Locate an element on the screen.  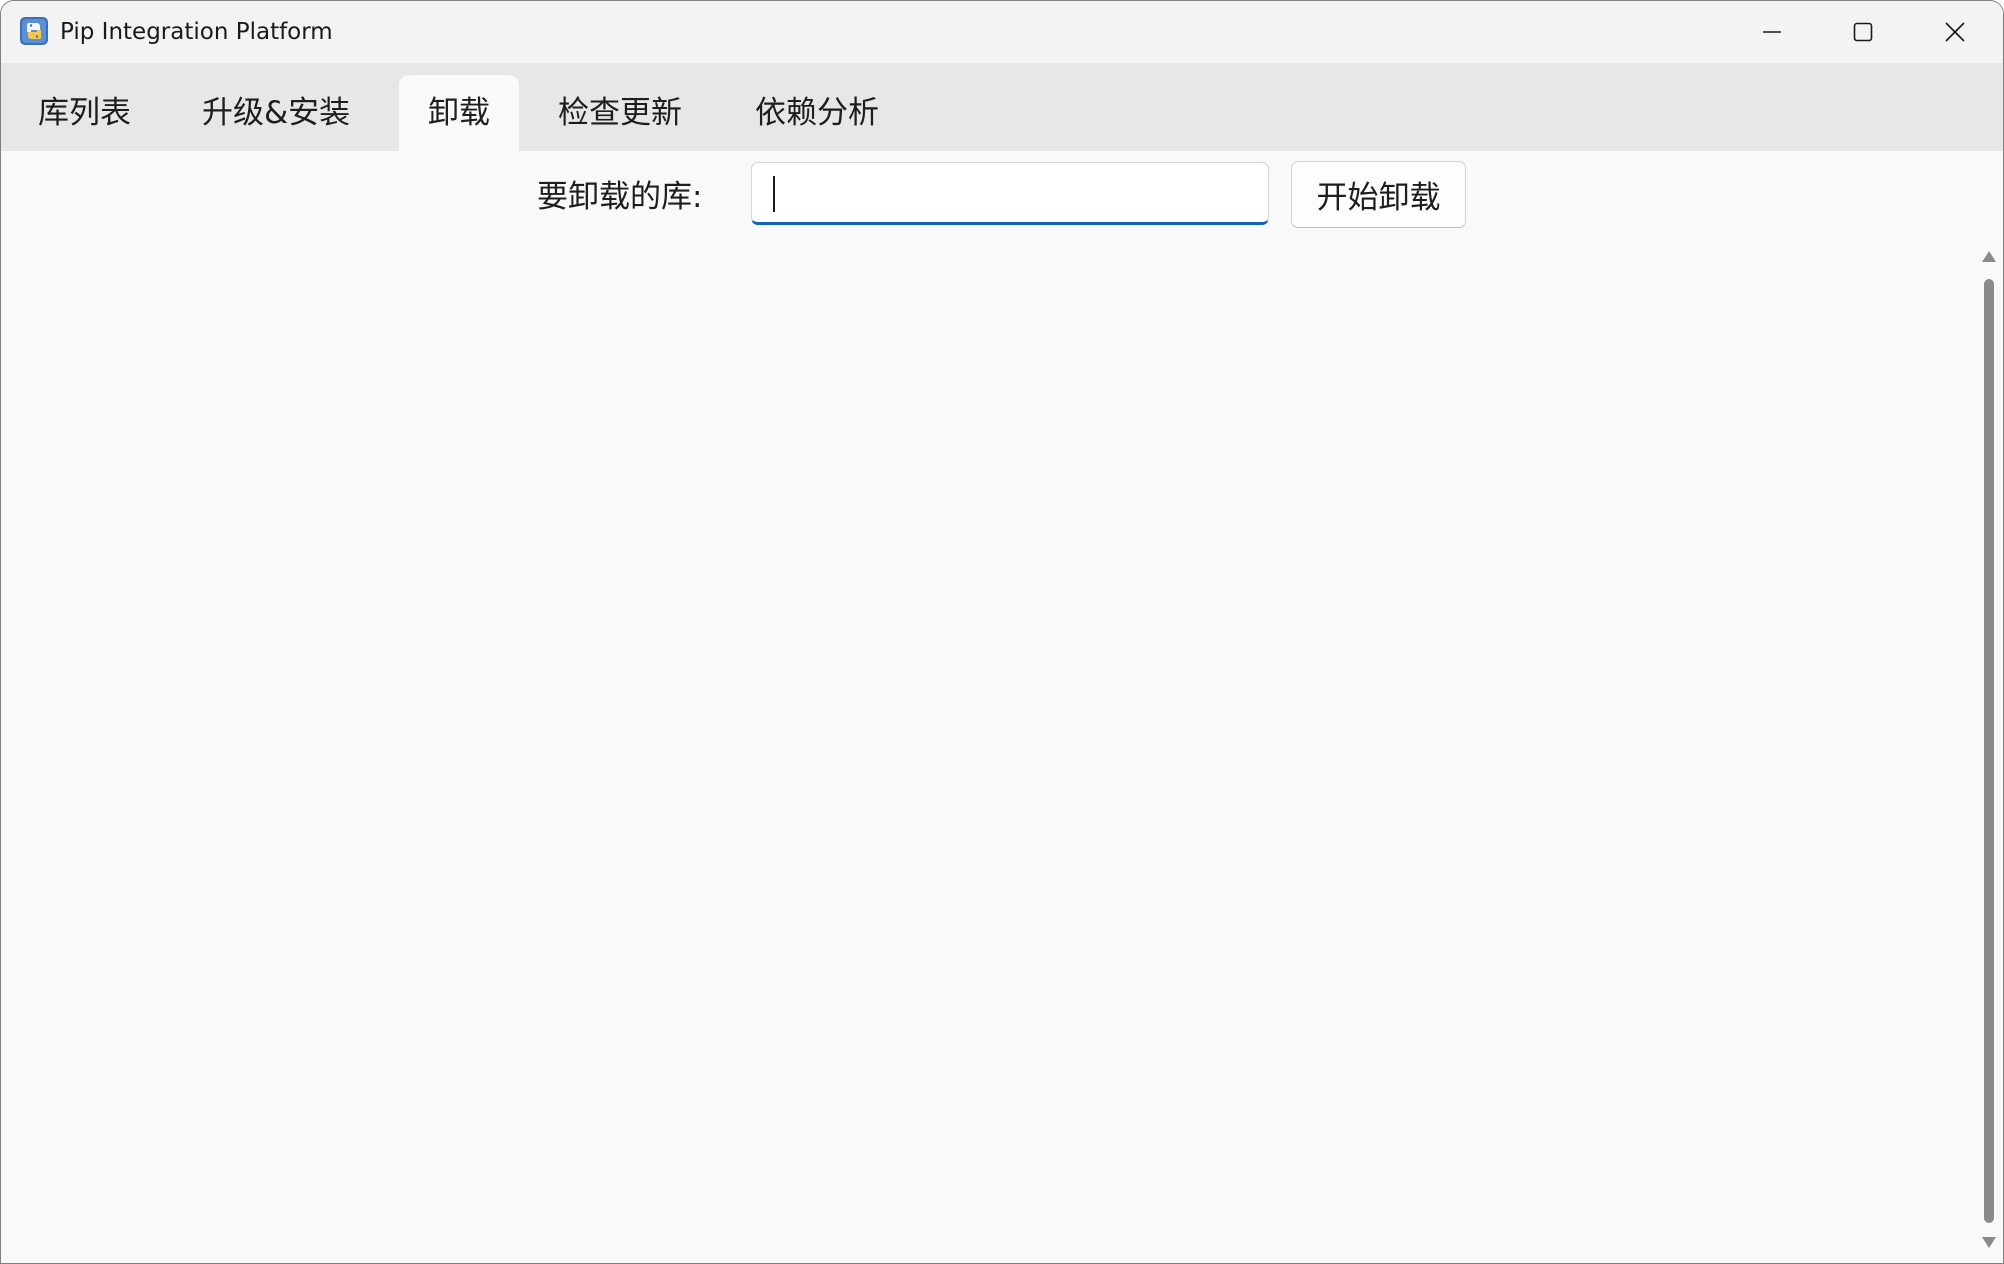
tab-uninstall: 卸载 is located at coordinates (459, 113).